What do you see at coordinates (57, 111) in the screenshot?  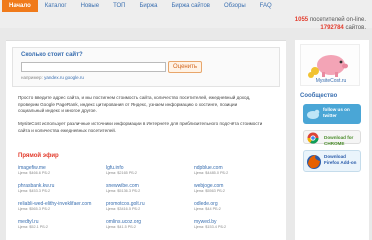 I see `description-line-3: социальный индекс и многое другое.` at bounding box center [57, 111].